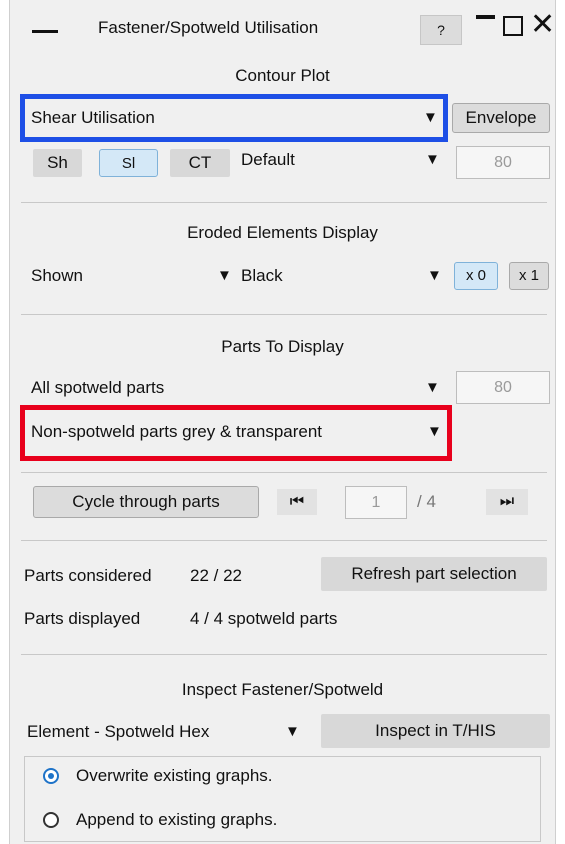 Image resolution: width=565 pixels, height=844 pixels. Describe the element at coordinates (262, 275) in the screenshot. I see `eroded-color-value: Black` at that location.